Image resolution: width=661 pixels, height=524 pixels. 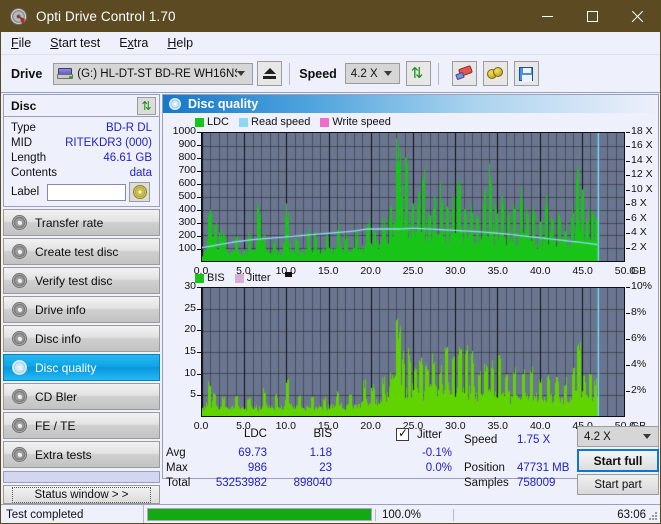 I want to click on stats-row-avg: Avg, so click(x=176, y=453).